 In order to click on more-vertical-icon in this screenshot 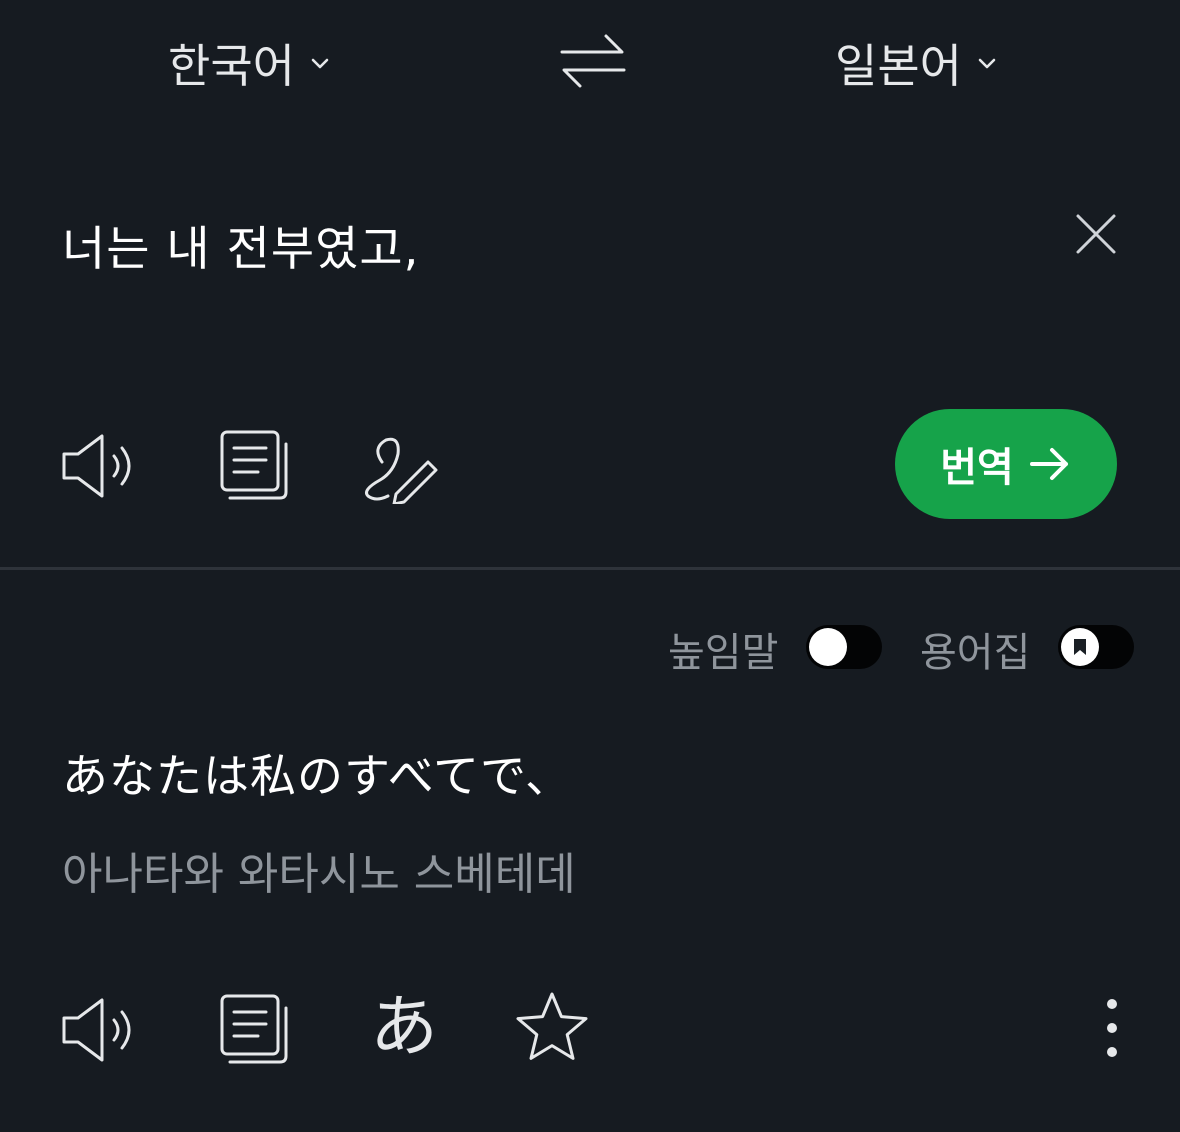, I will do `click(1112, 1029)`.